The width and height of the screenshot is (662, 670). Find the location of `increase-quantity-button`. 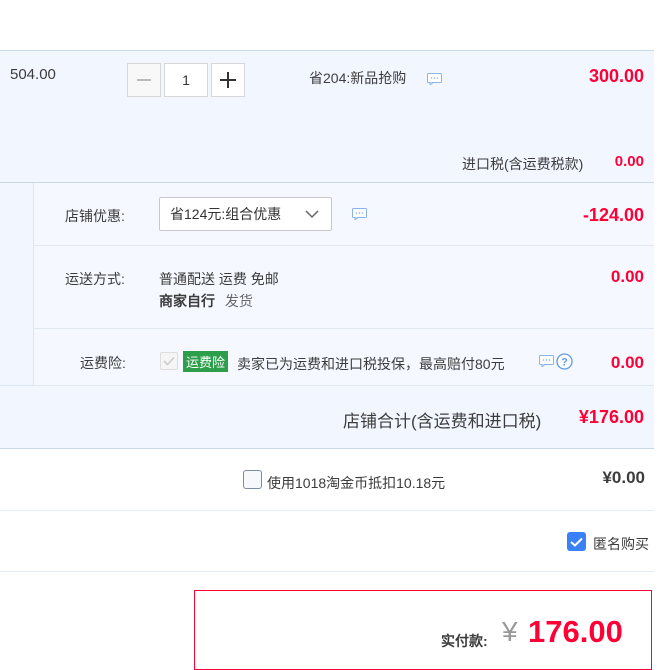

increase-quantity-button is located at coordinates (228, 80).